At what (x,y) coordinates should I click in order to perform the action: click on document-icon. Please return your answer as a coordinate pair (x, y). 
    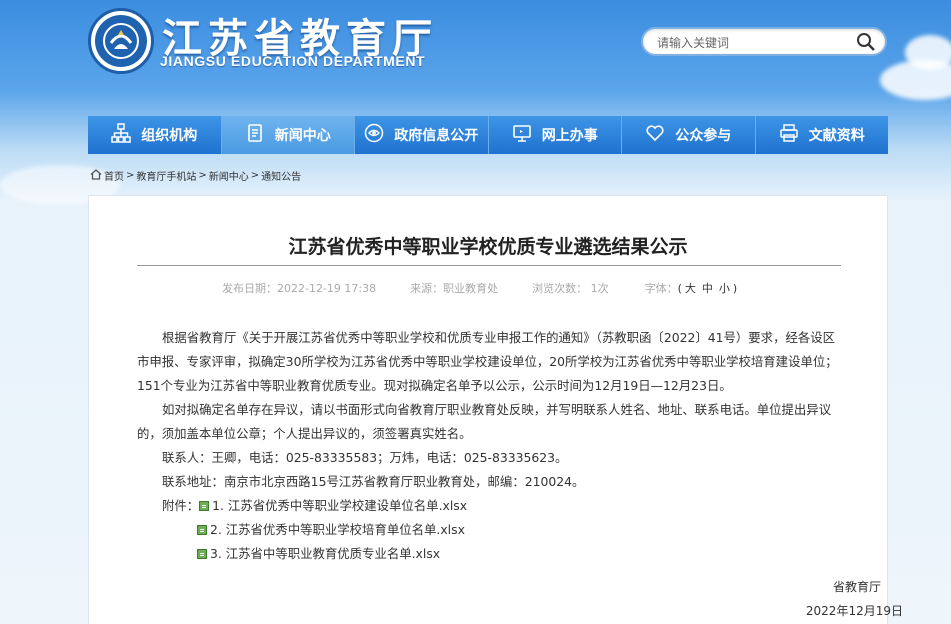
    Looking at the image, I should click on (255, 135).